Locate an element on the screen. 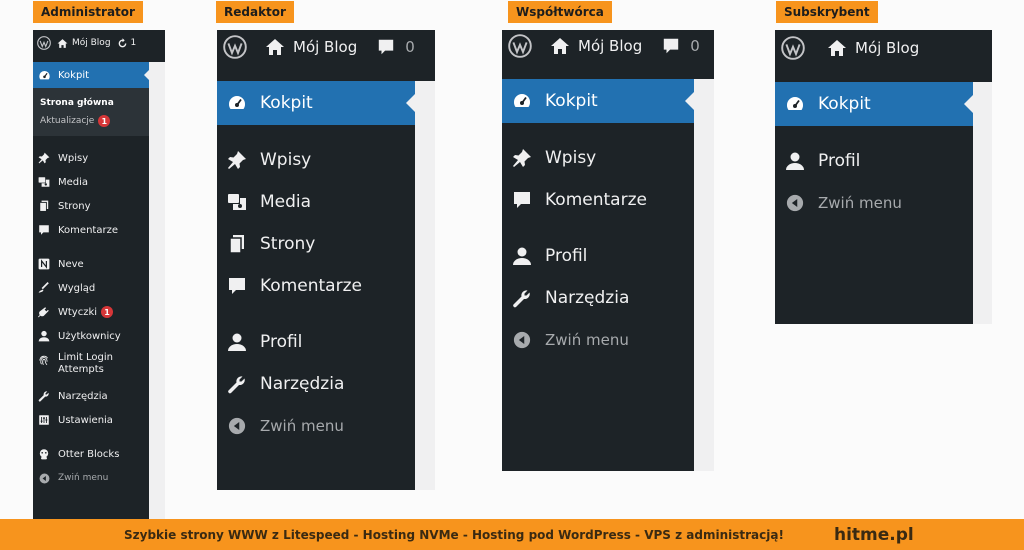 The height and width of the screenshot is (550, 1024). menu-item-ustawienia: Ustawienia is located at coordinates (91, 420).